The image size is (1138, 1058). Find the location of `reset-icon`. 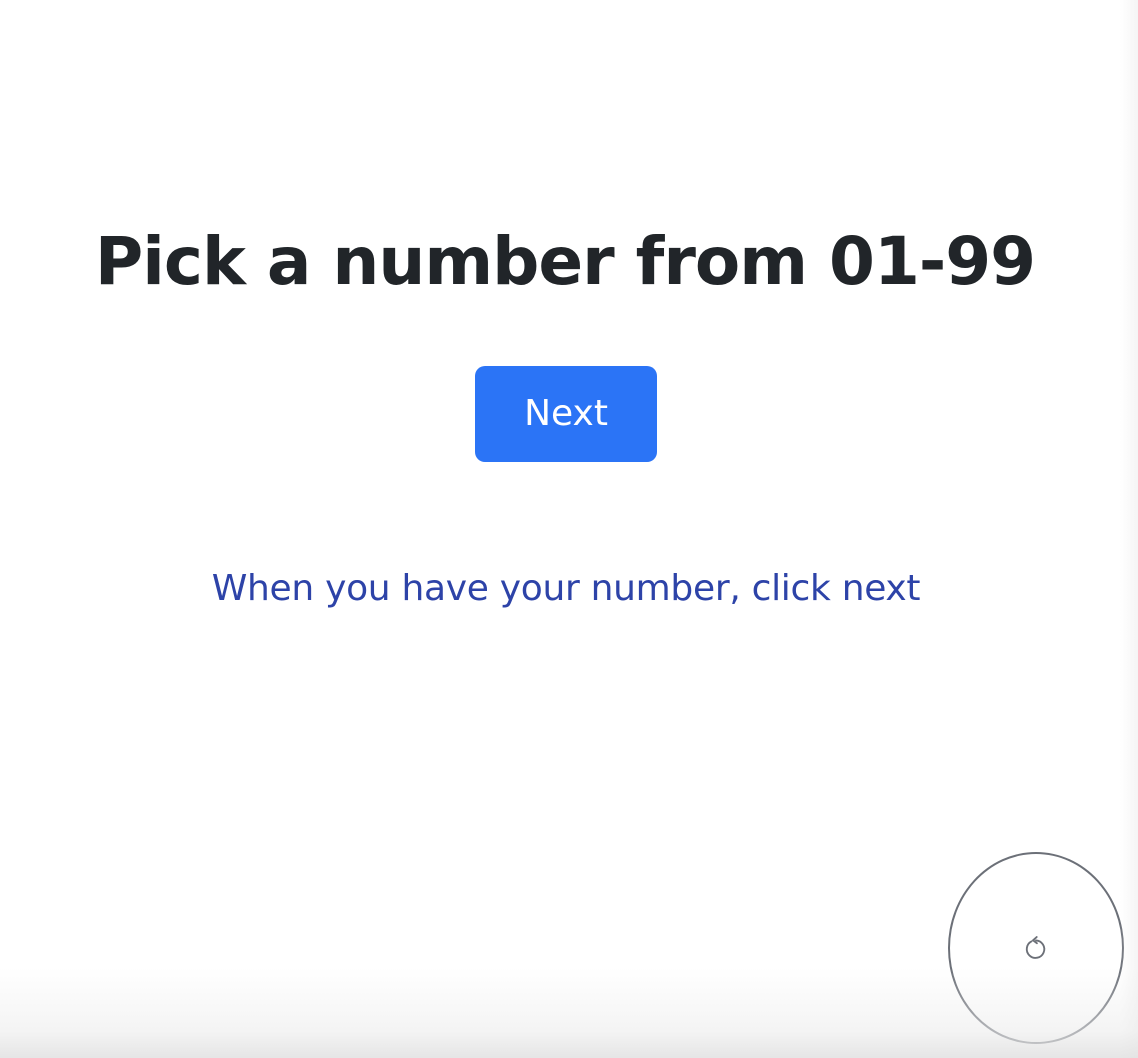

reset-icon is located at coordinates (1036, 948).